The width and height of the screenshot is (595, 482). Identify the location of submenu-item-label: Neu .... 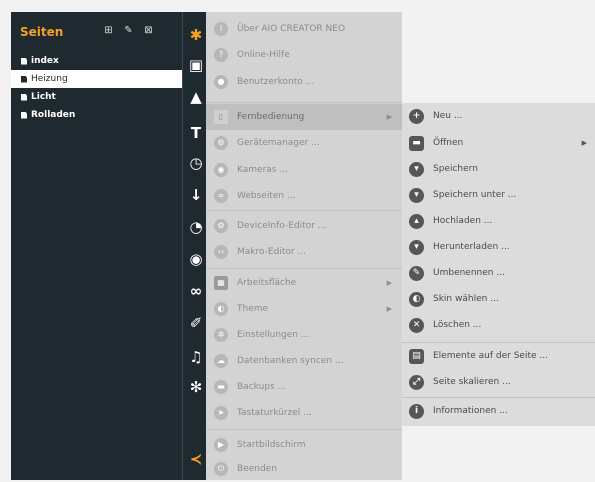
(448, 116).